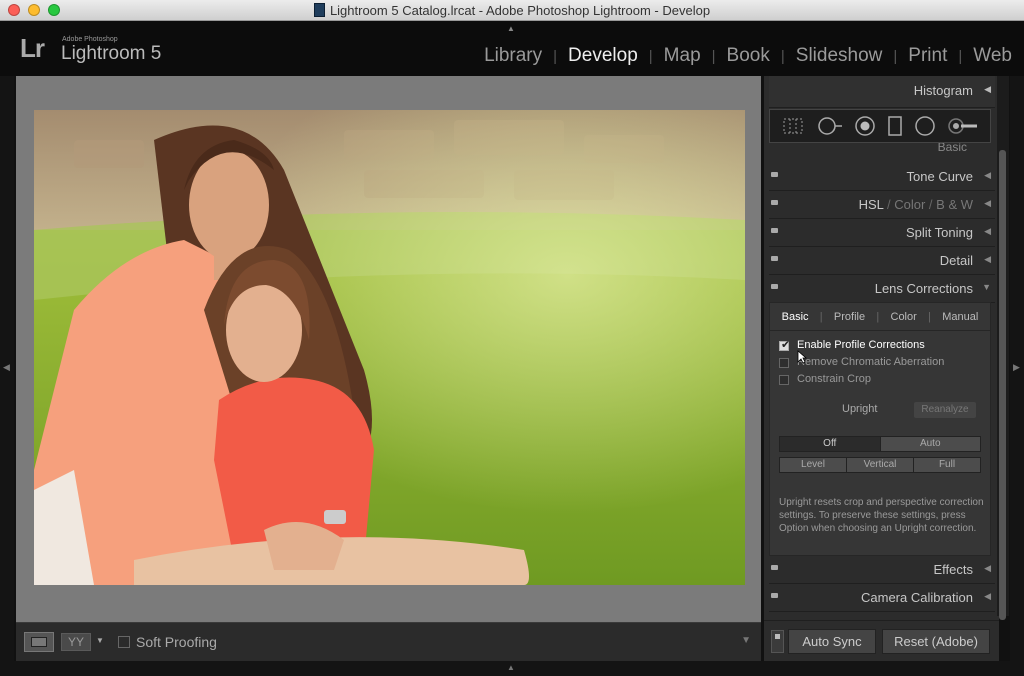  I want to click on adjustment-brush-icon, so click(963, 126).